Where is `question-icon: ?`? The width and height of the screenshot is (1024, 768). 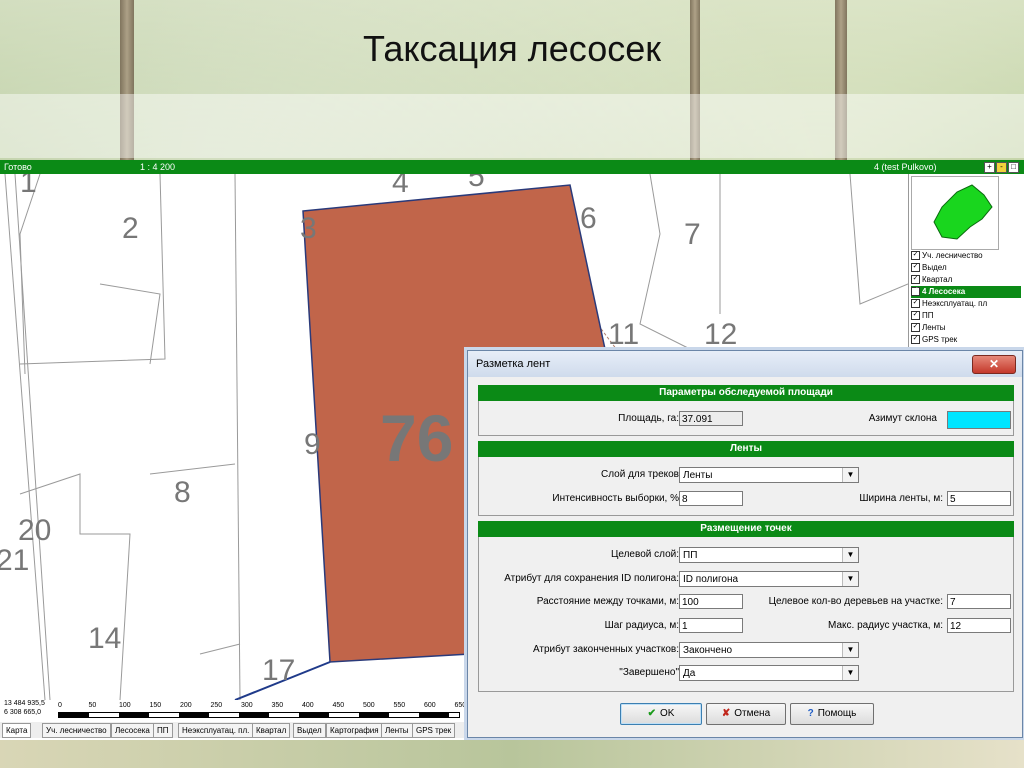 question-icon: ? is located at coordinates (810, 713).